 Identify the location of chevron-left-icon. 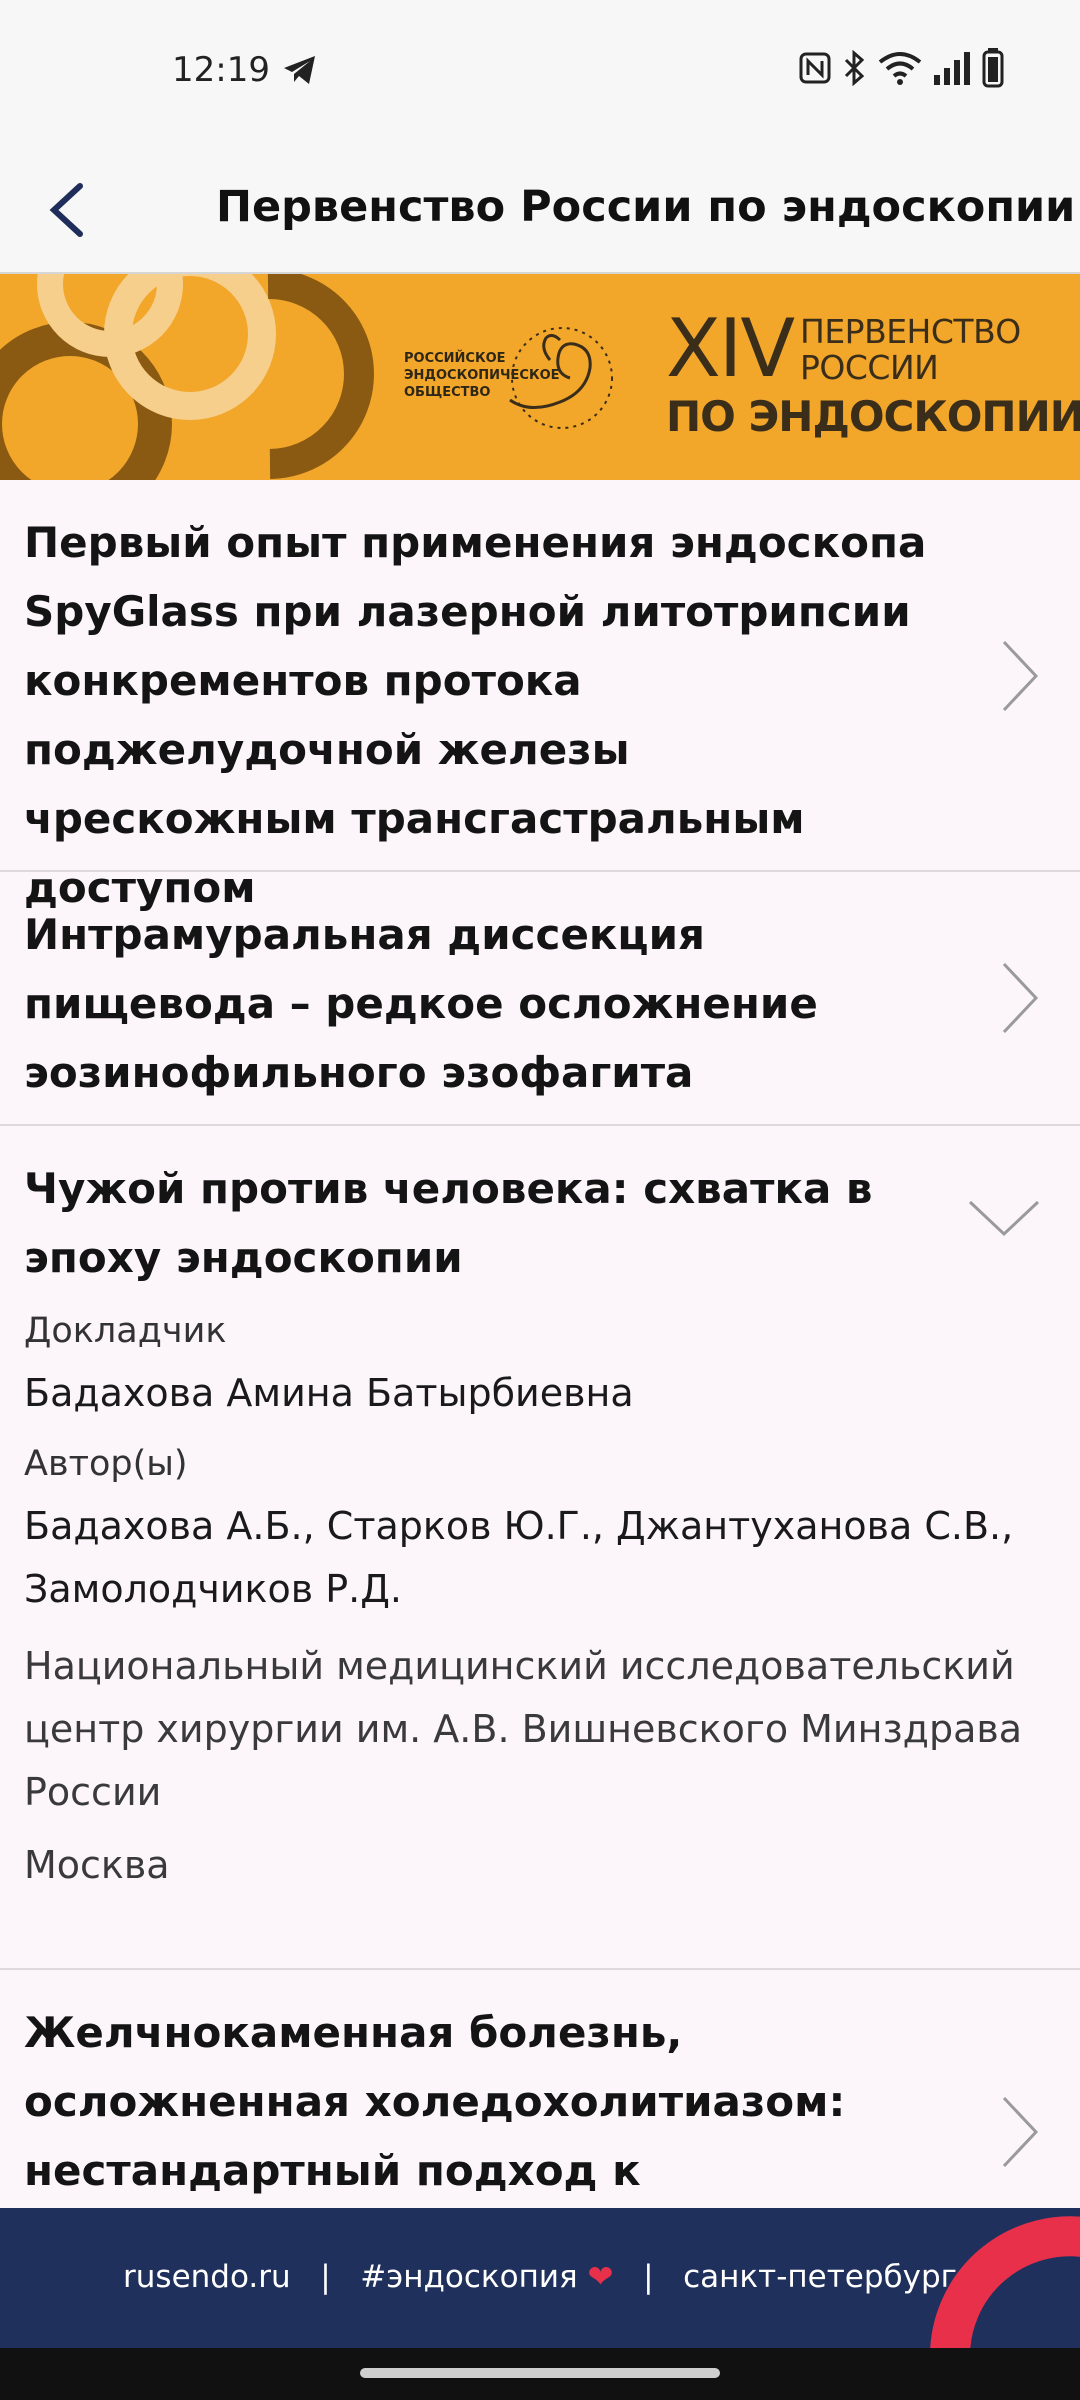
(66, 210).